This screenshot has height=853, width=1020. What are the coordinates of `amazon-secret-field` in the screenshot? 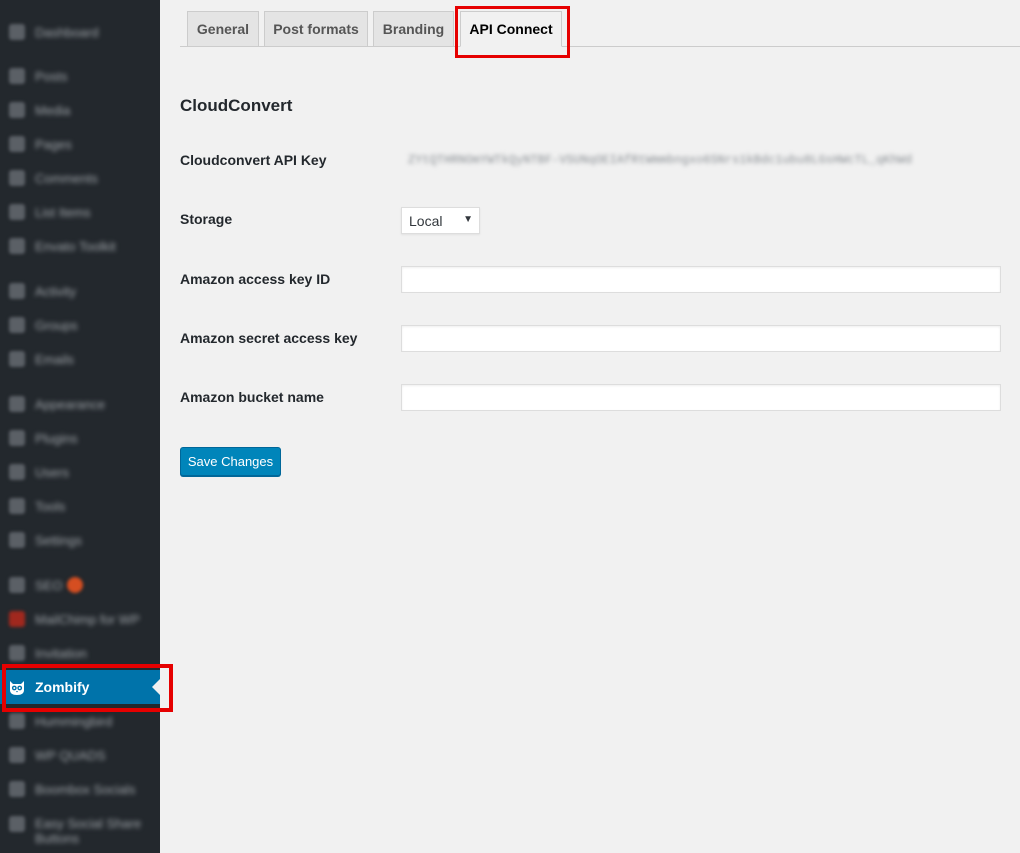 It's located at (701, 338).